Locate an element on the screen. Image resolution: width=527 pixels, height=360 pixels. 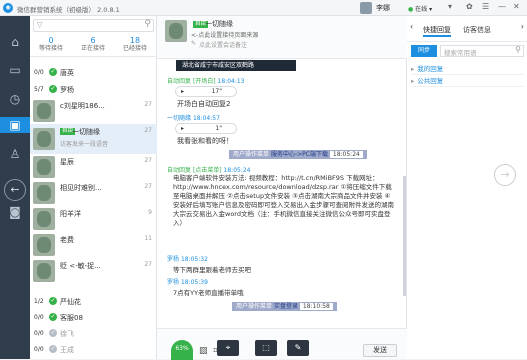
contacts-icon: ♙ is located at coordinates (15, 154).